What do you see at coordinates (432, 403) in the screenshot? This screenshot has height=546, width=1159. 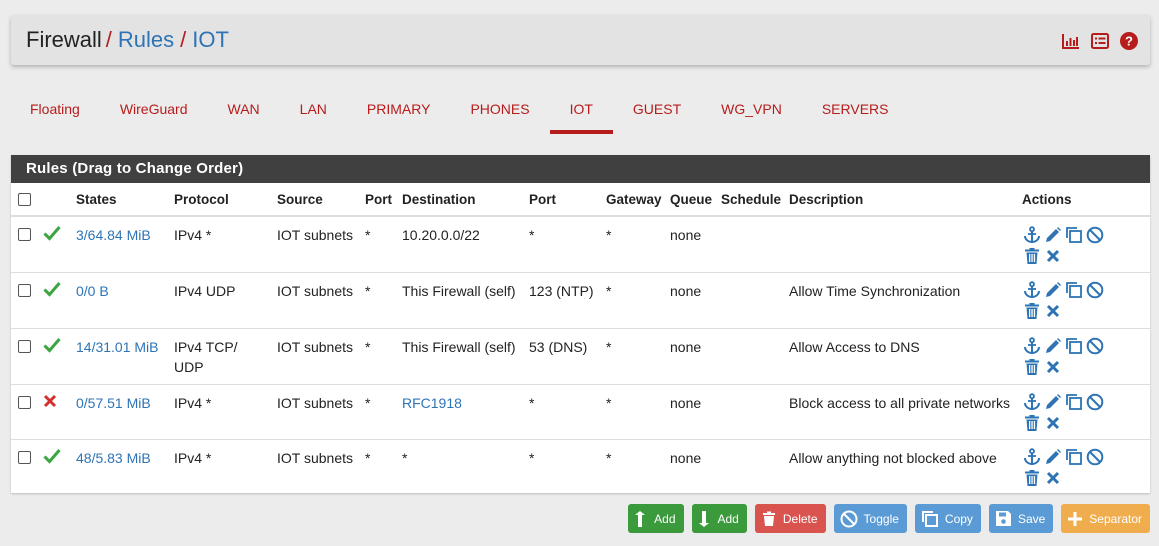 I see `rule-destination: RFC1918` at bounding box center [432, 403].